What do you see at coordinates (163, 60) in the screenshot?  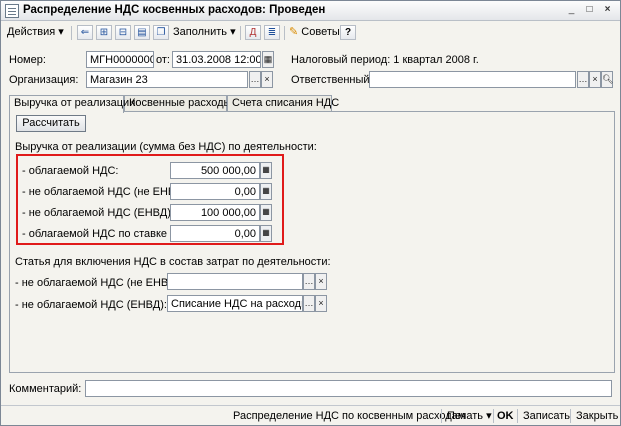 I see `date-label: от:` at bounding box center [163, 60].